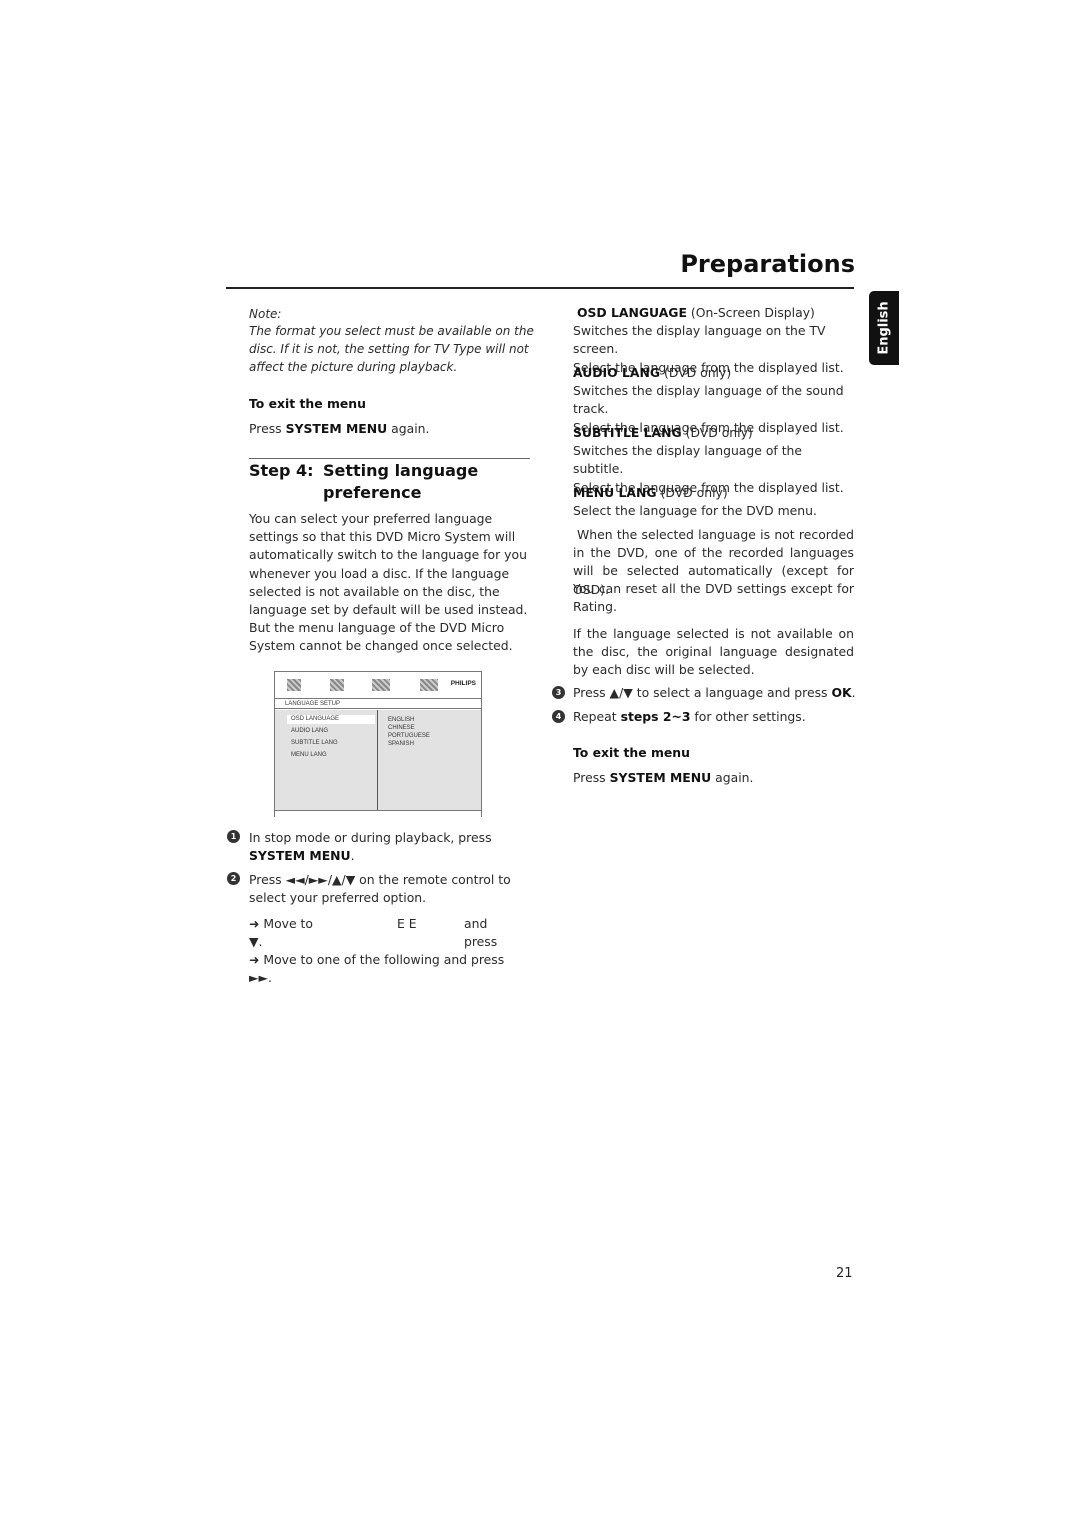 This screenshot has height=1528, width=1080. Describe the element at coordinates (841, 692) in the screenshot. I see `ok-key: OK` at that location.